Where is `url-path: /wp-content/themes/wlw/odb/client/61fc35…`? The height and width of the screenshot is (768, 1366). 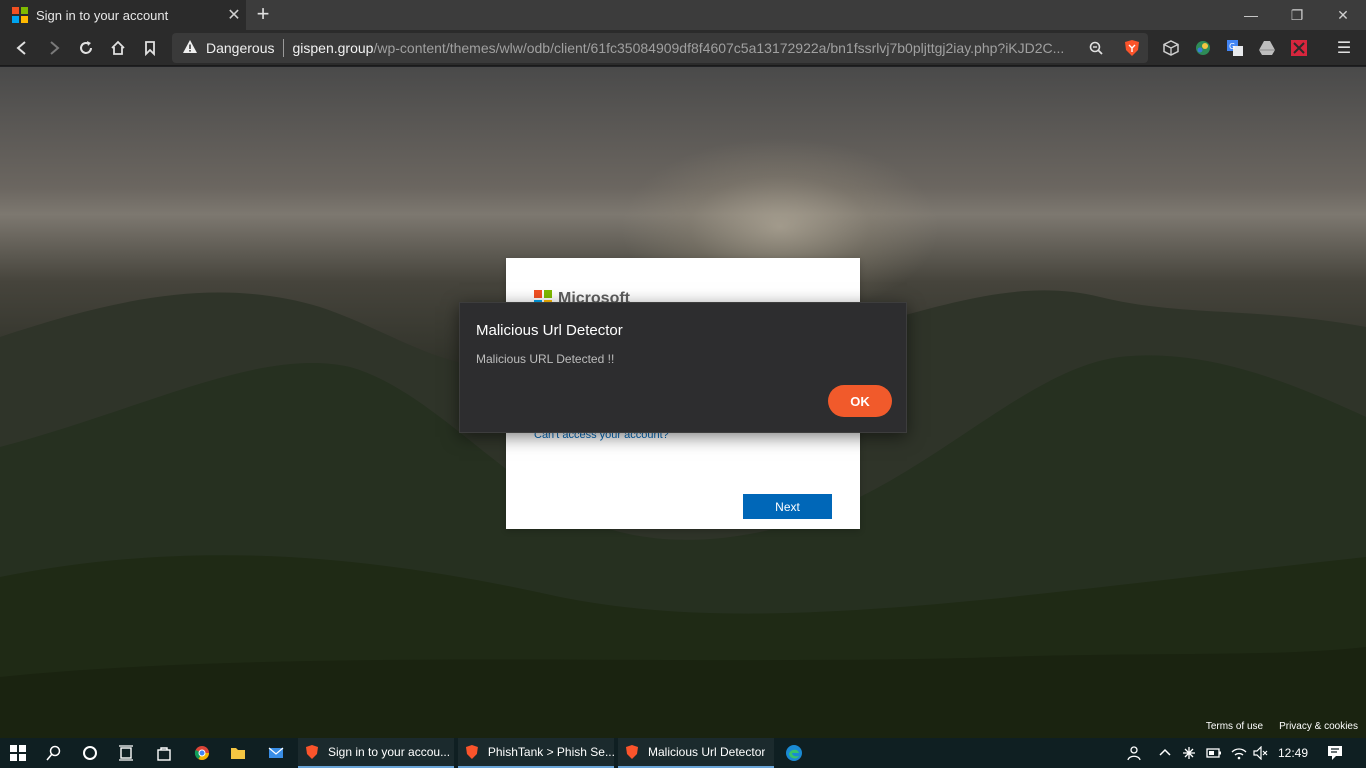 url-path: /wp-content/themes/wlw/odb/client/61fc35… is located at coordinates (719, 48).